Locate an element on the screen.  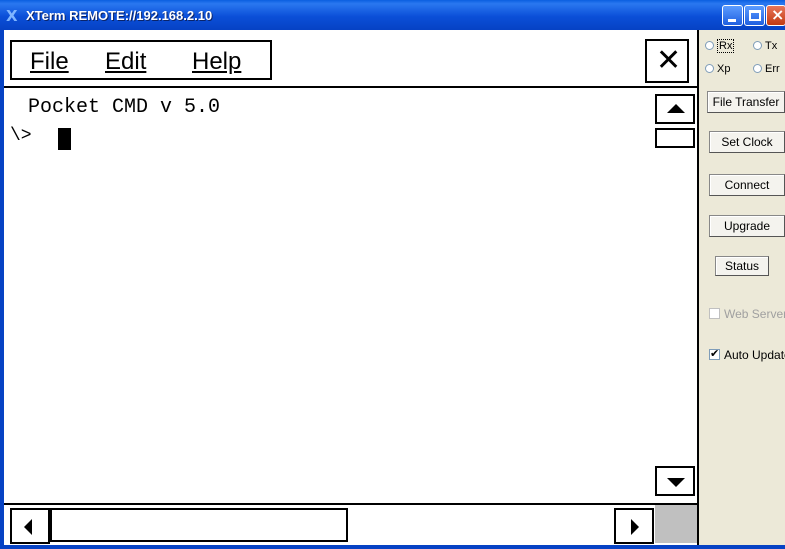
radio-xp: Xp is located at coordinates (717, 69).